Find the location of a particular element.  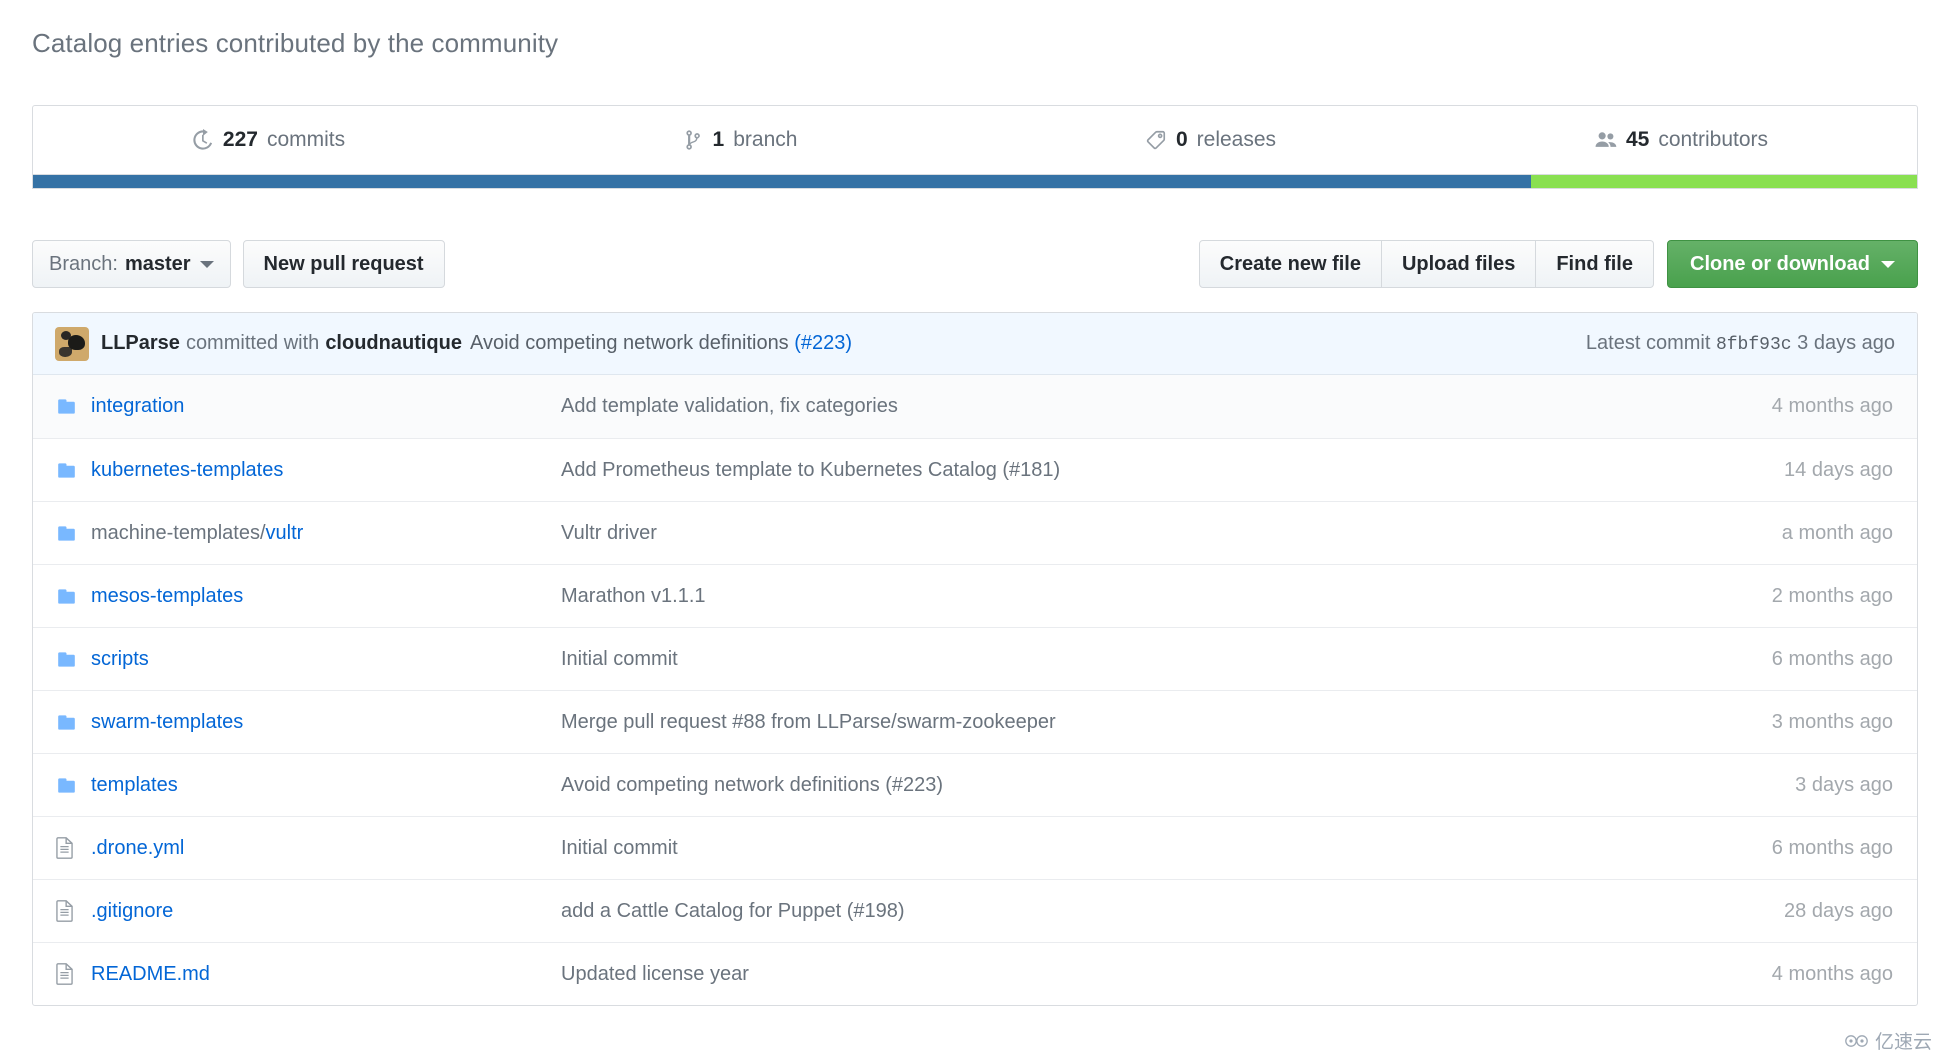

stat-contributors: 45 contributors is located at coordinates (1681, 140).